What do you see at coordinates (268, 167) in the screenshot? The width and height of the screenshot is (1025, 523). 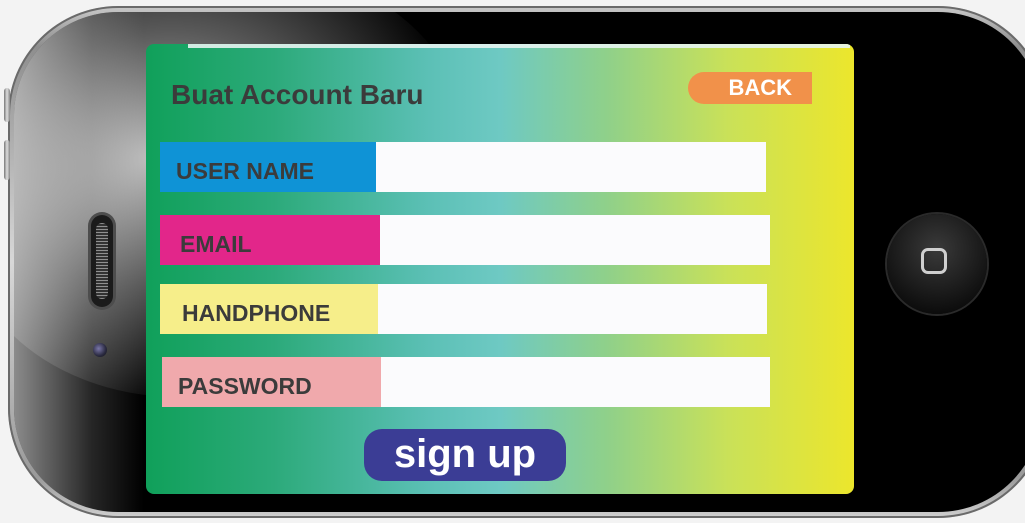 I see `username-label: USER NAME` at bounding box center [268, 167].